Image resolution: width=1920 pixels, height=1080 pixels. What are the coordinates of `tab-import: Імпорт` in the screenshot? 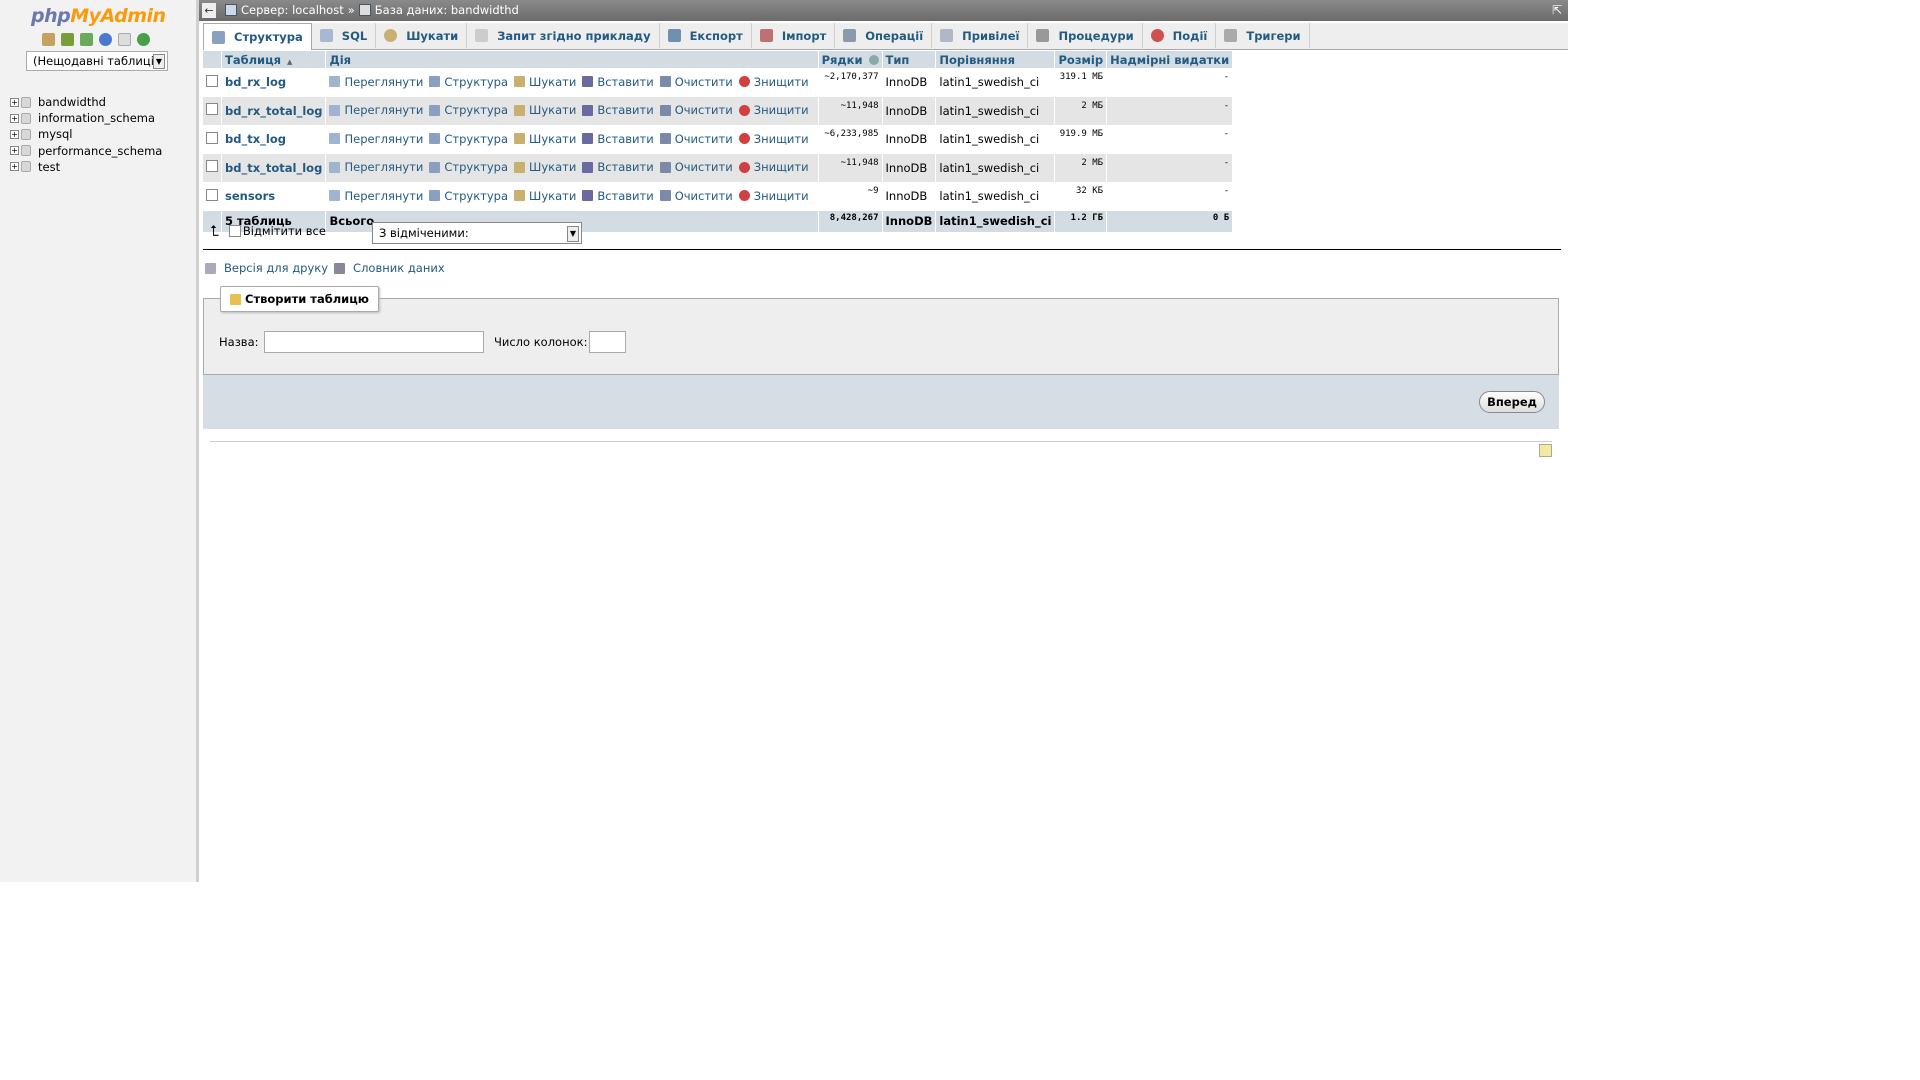 It's located at (794, 35).